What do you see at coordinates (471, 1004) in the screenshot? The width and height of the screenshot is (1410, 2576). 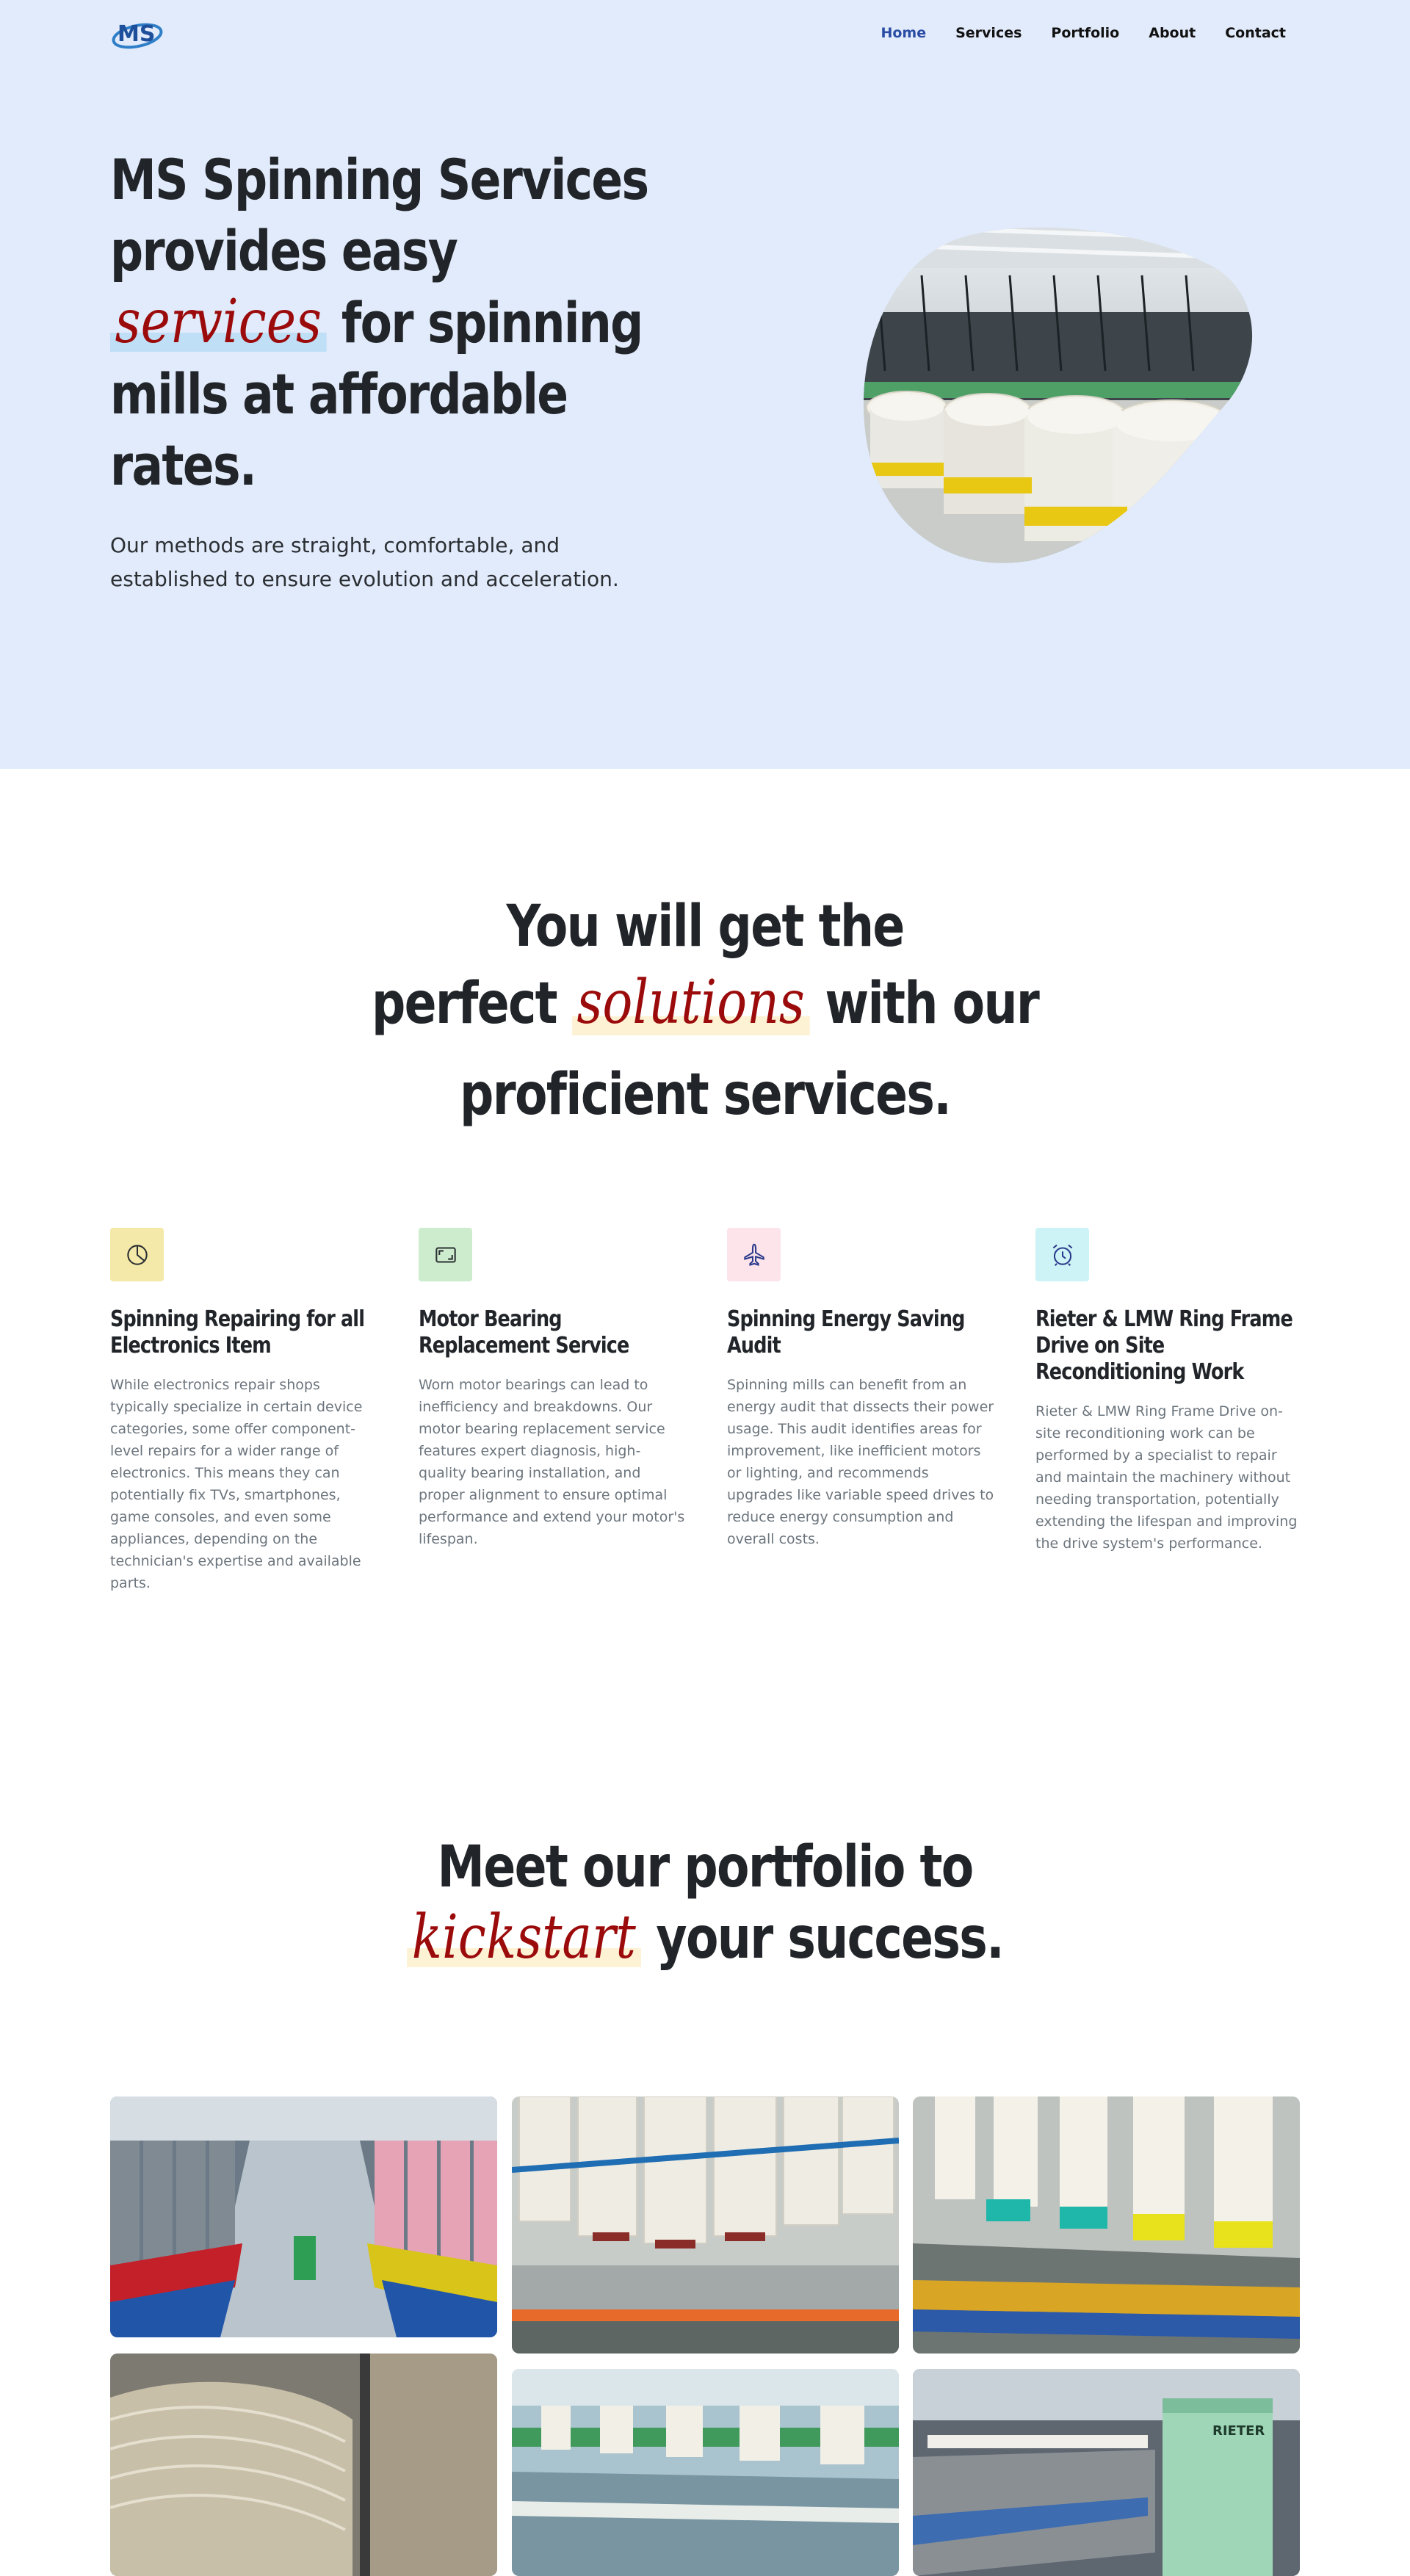 I see `solutions-title-pre: perfect` at bounding box center [471, 1004].